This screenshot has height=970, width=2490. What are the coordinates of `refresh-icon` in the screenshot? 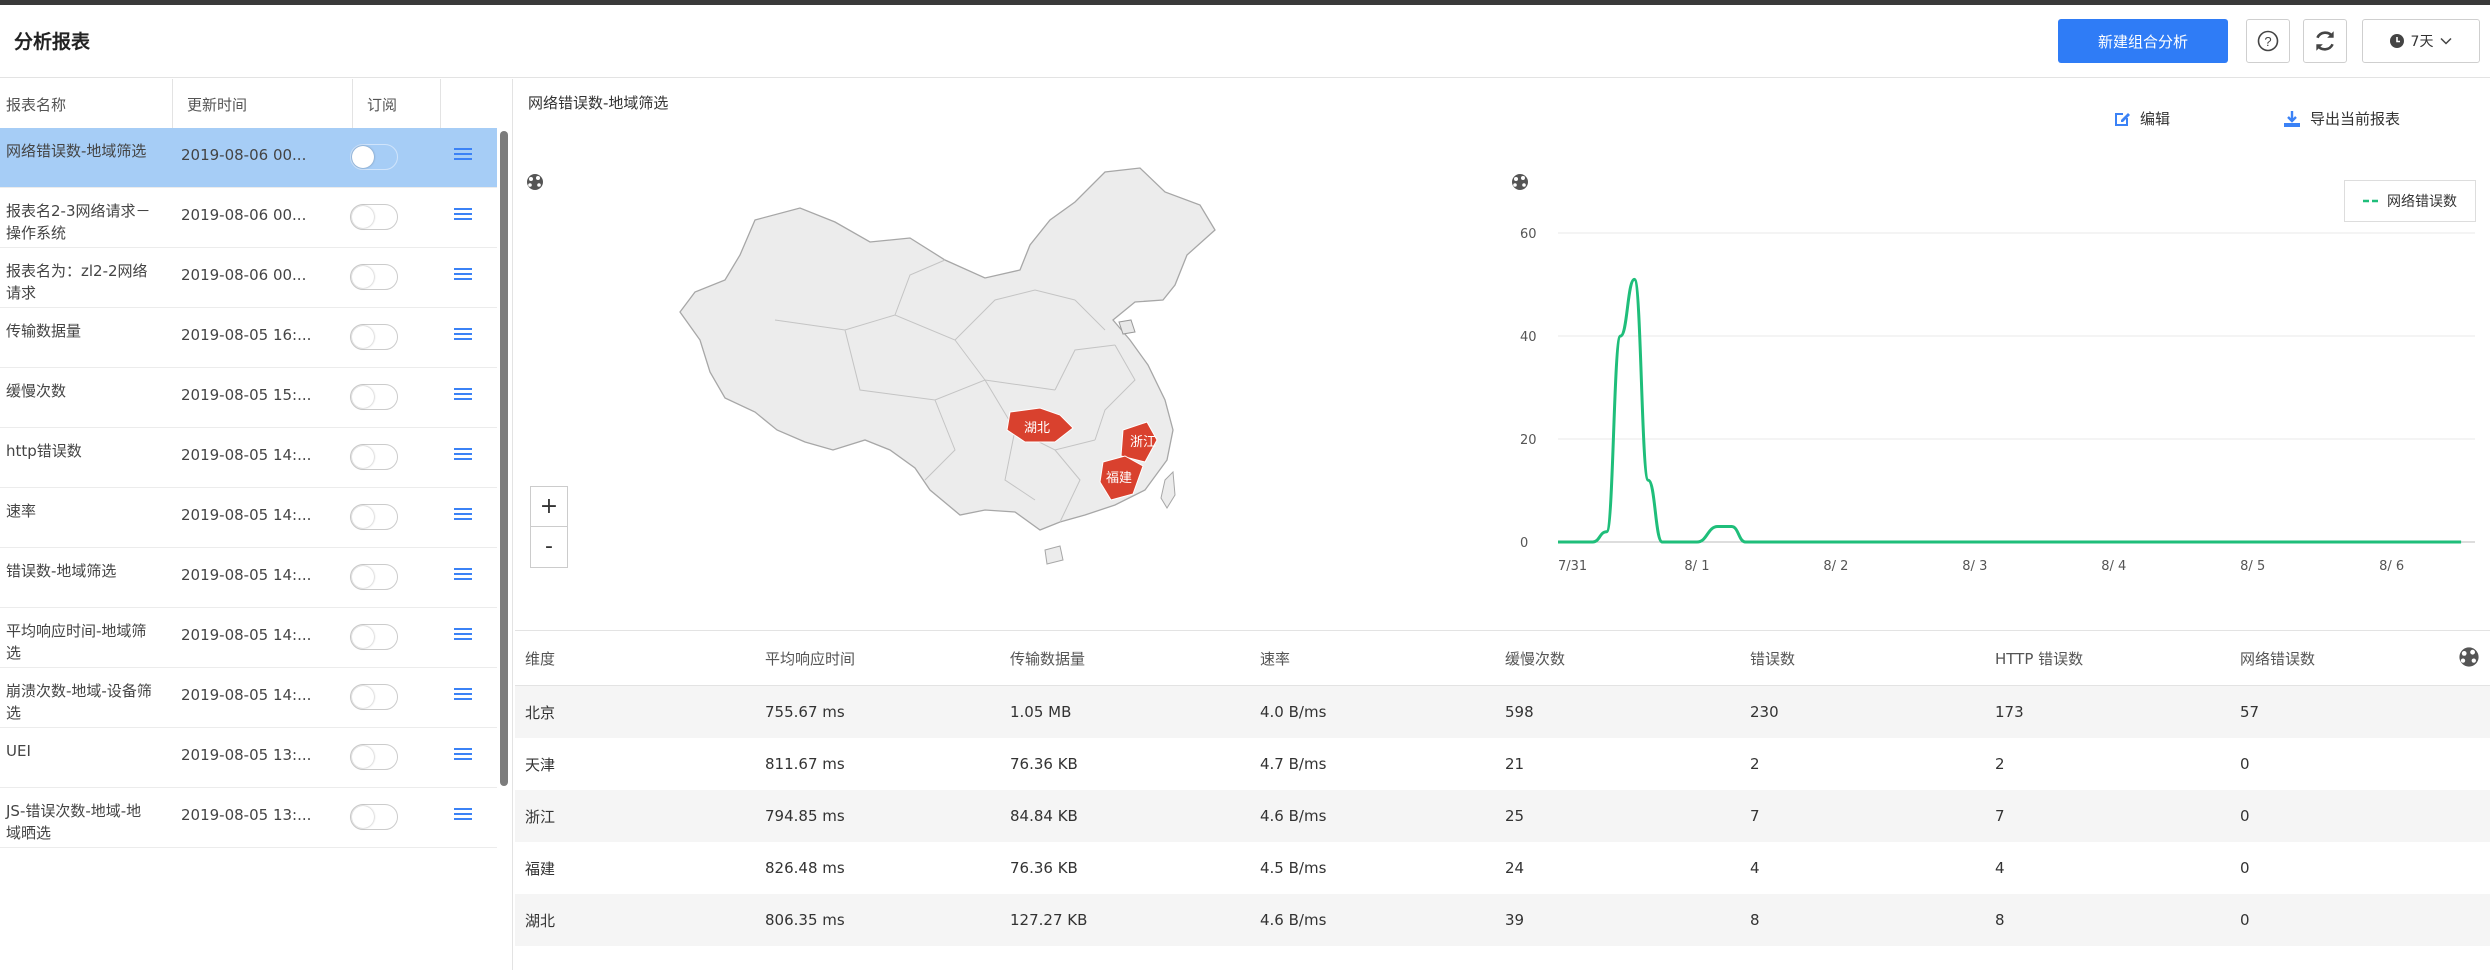 It's located at (2325, 41).